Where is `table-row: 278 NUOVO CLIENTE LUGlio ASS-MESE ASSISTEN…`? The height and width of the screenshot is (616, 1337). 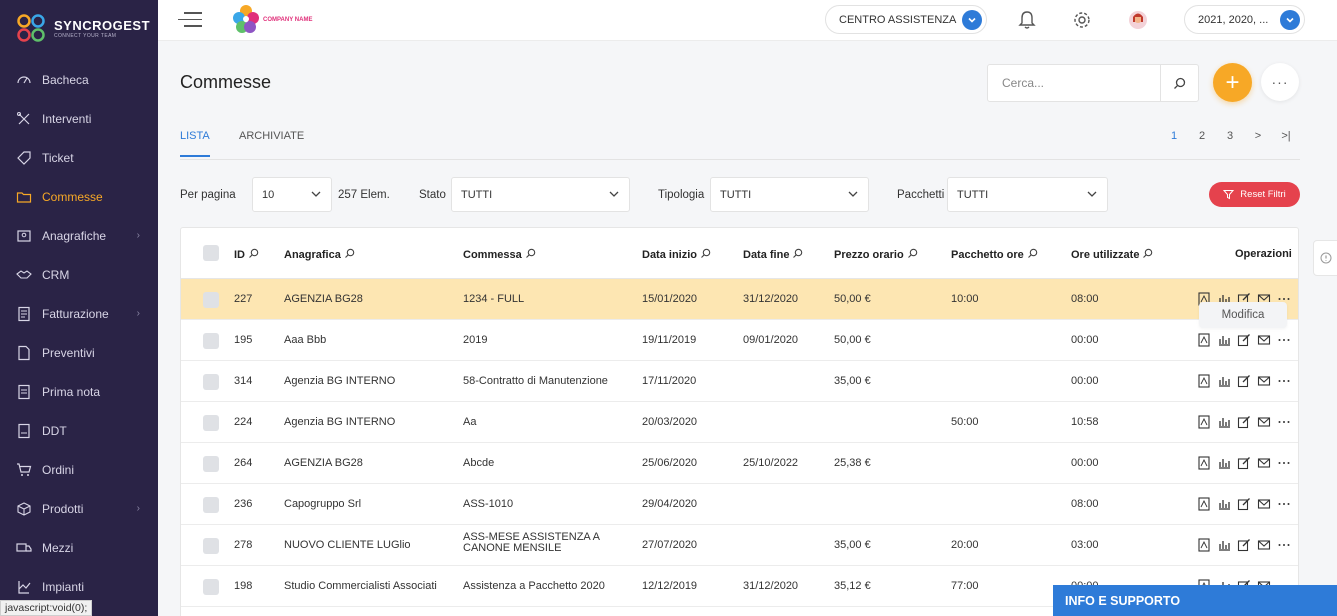
table-row: 278 NUOVO CLIENTE LUGlio ASS-MESE ASSISTEN… is located at coordinates (739, 545).